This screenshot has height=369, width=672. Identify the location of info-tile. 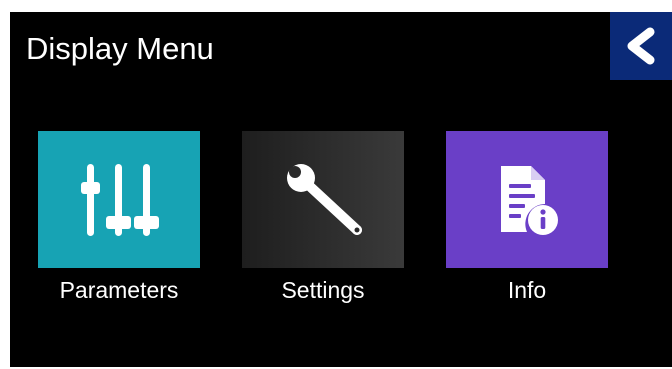
(527, 199).